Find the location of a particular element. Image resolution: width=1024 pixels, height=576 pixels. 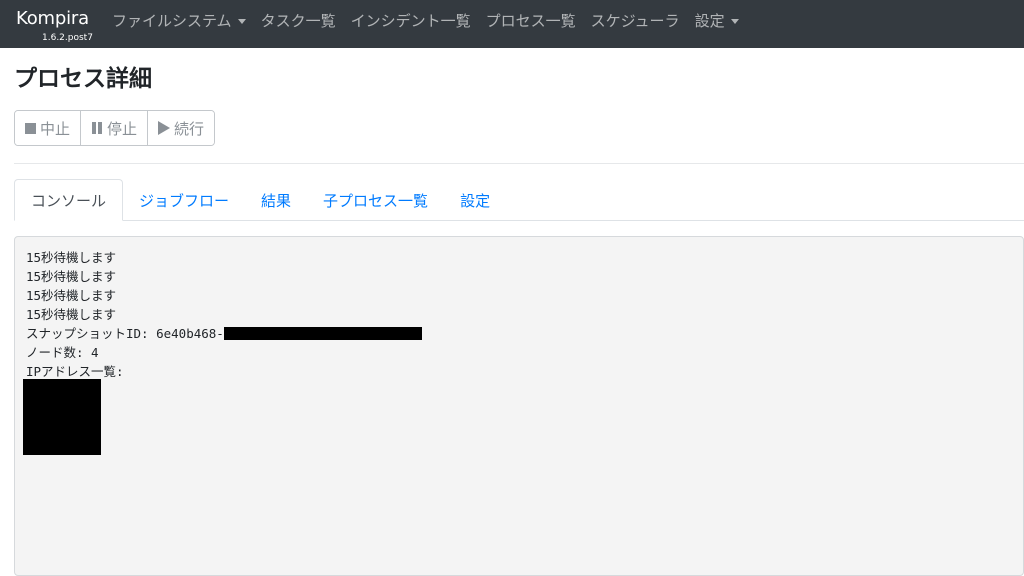

tab-console: コンソール is located at coordinates (69, 200).